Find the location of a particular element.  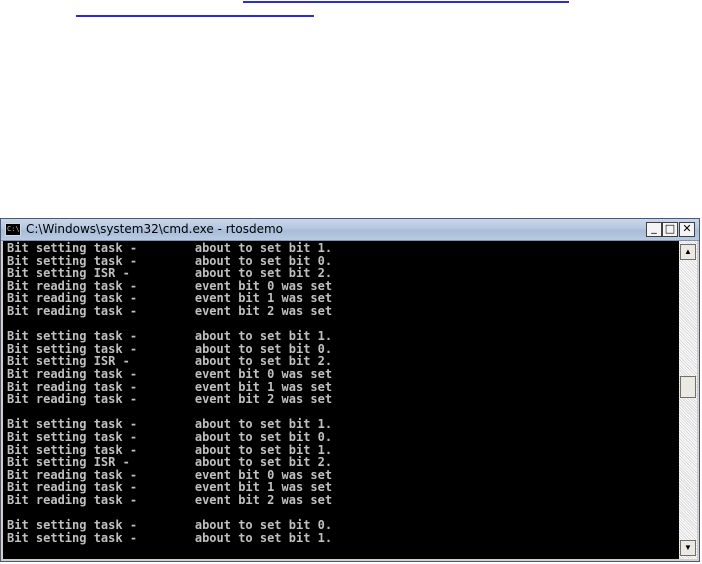

close-button: ✕ is located at coordinates (687, 229).